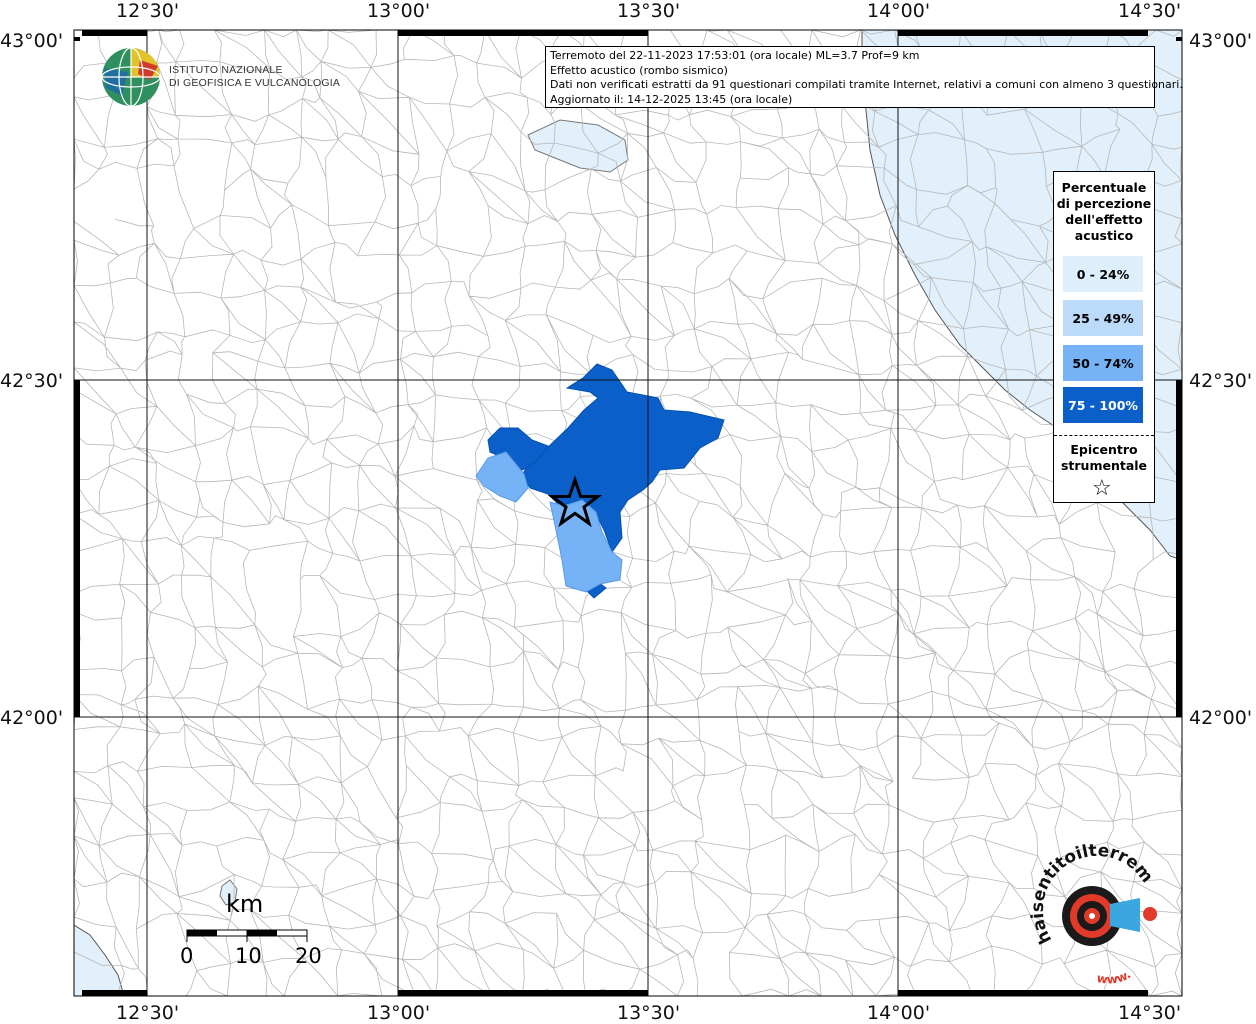 Image resolution: width=1256 pixels, height=1024 pixels. I want to click on lon-label-top-4: 14°00', so click(899, 11).